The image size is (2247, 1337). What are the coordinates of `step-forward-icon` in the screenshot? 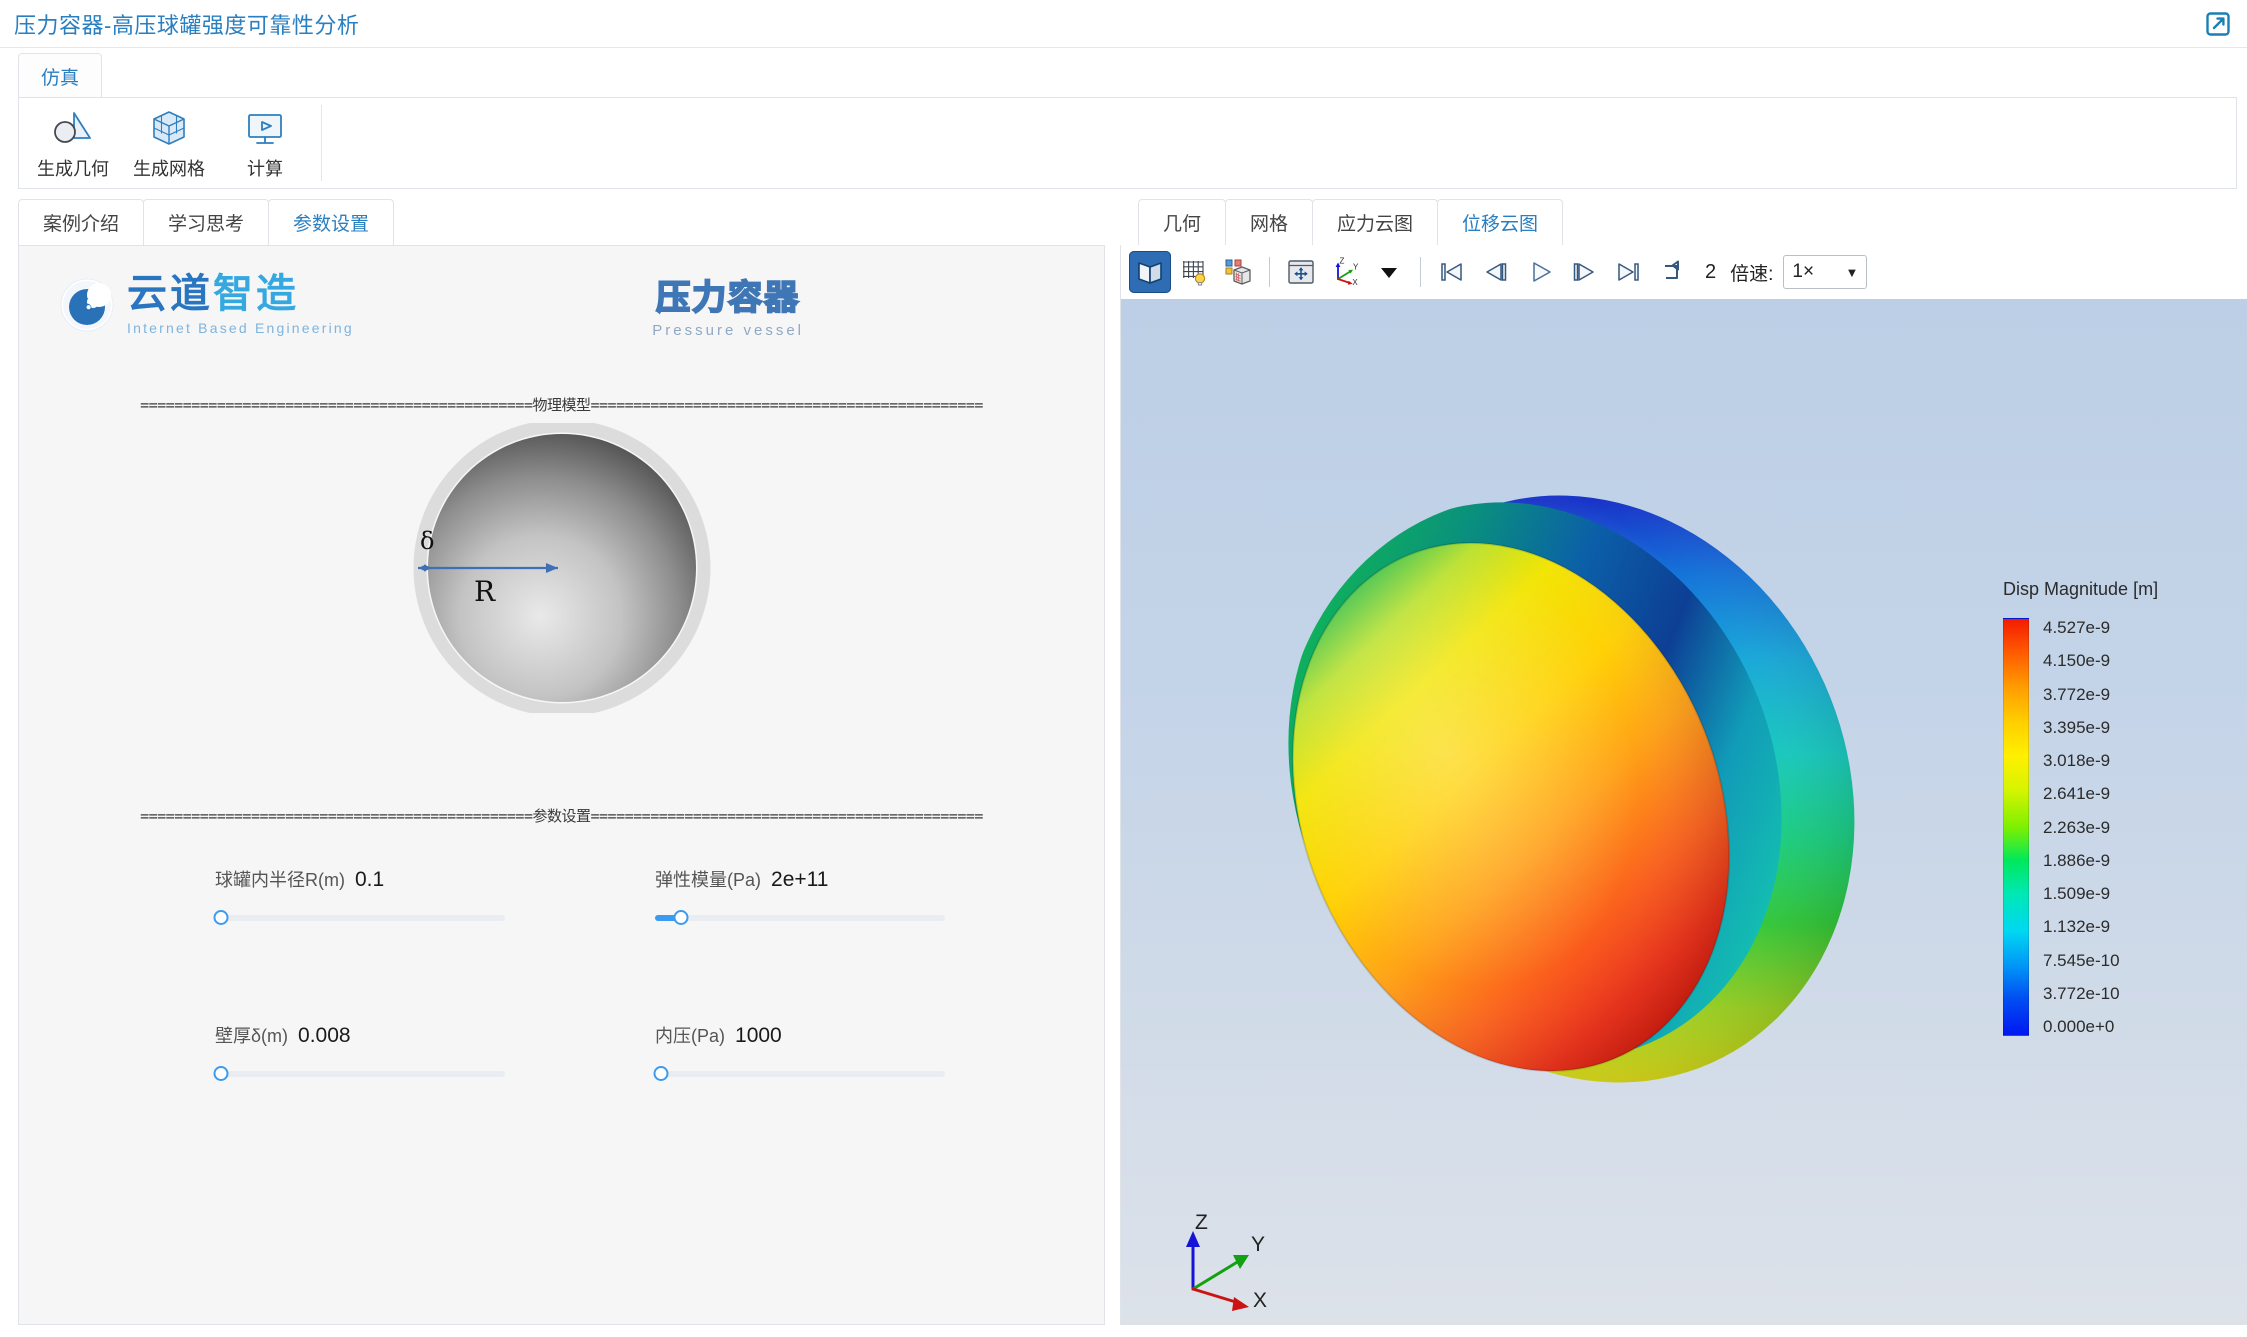 It's located at (1584, 272).